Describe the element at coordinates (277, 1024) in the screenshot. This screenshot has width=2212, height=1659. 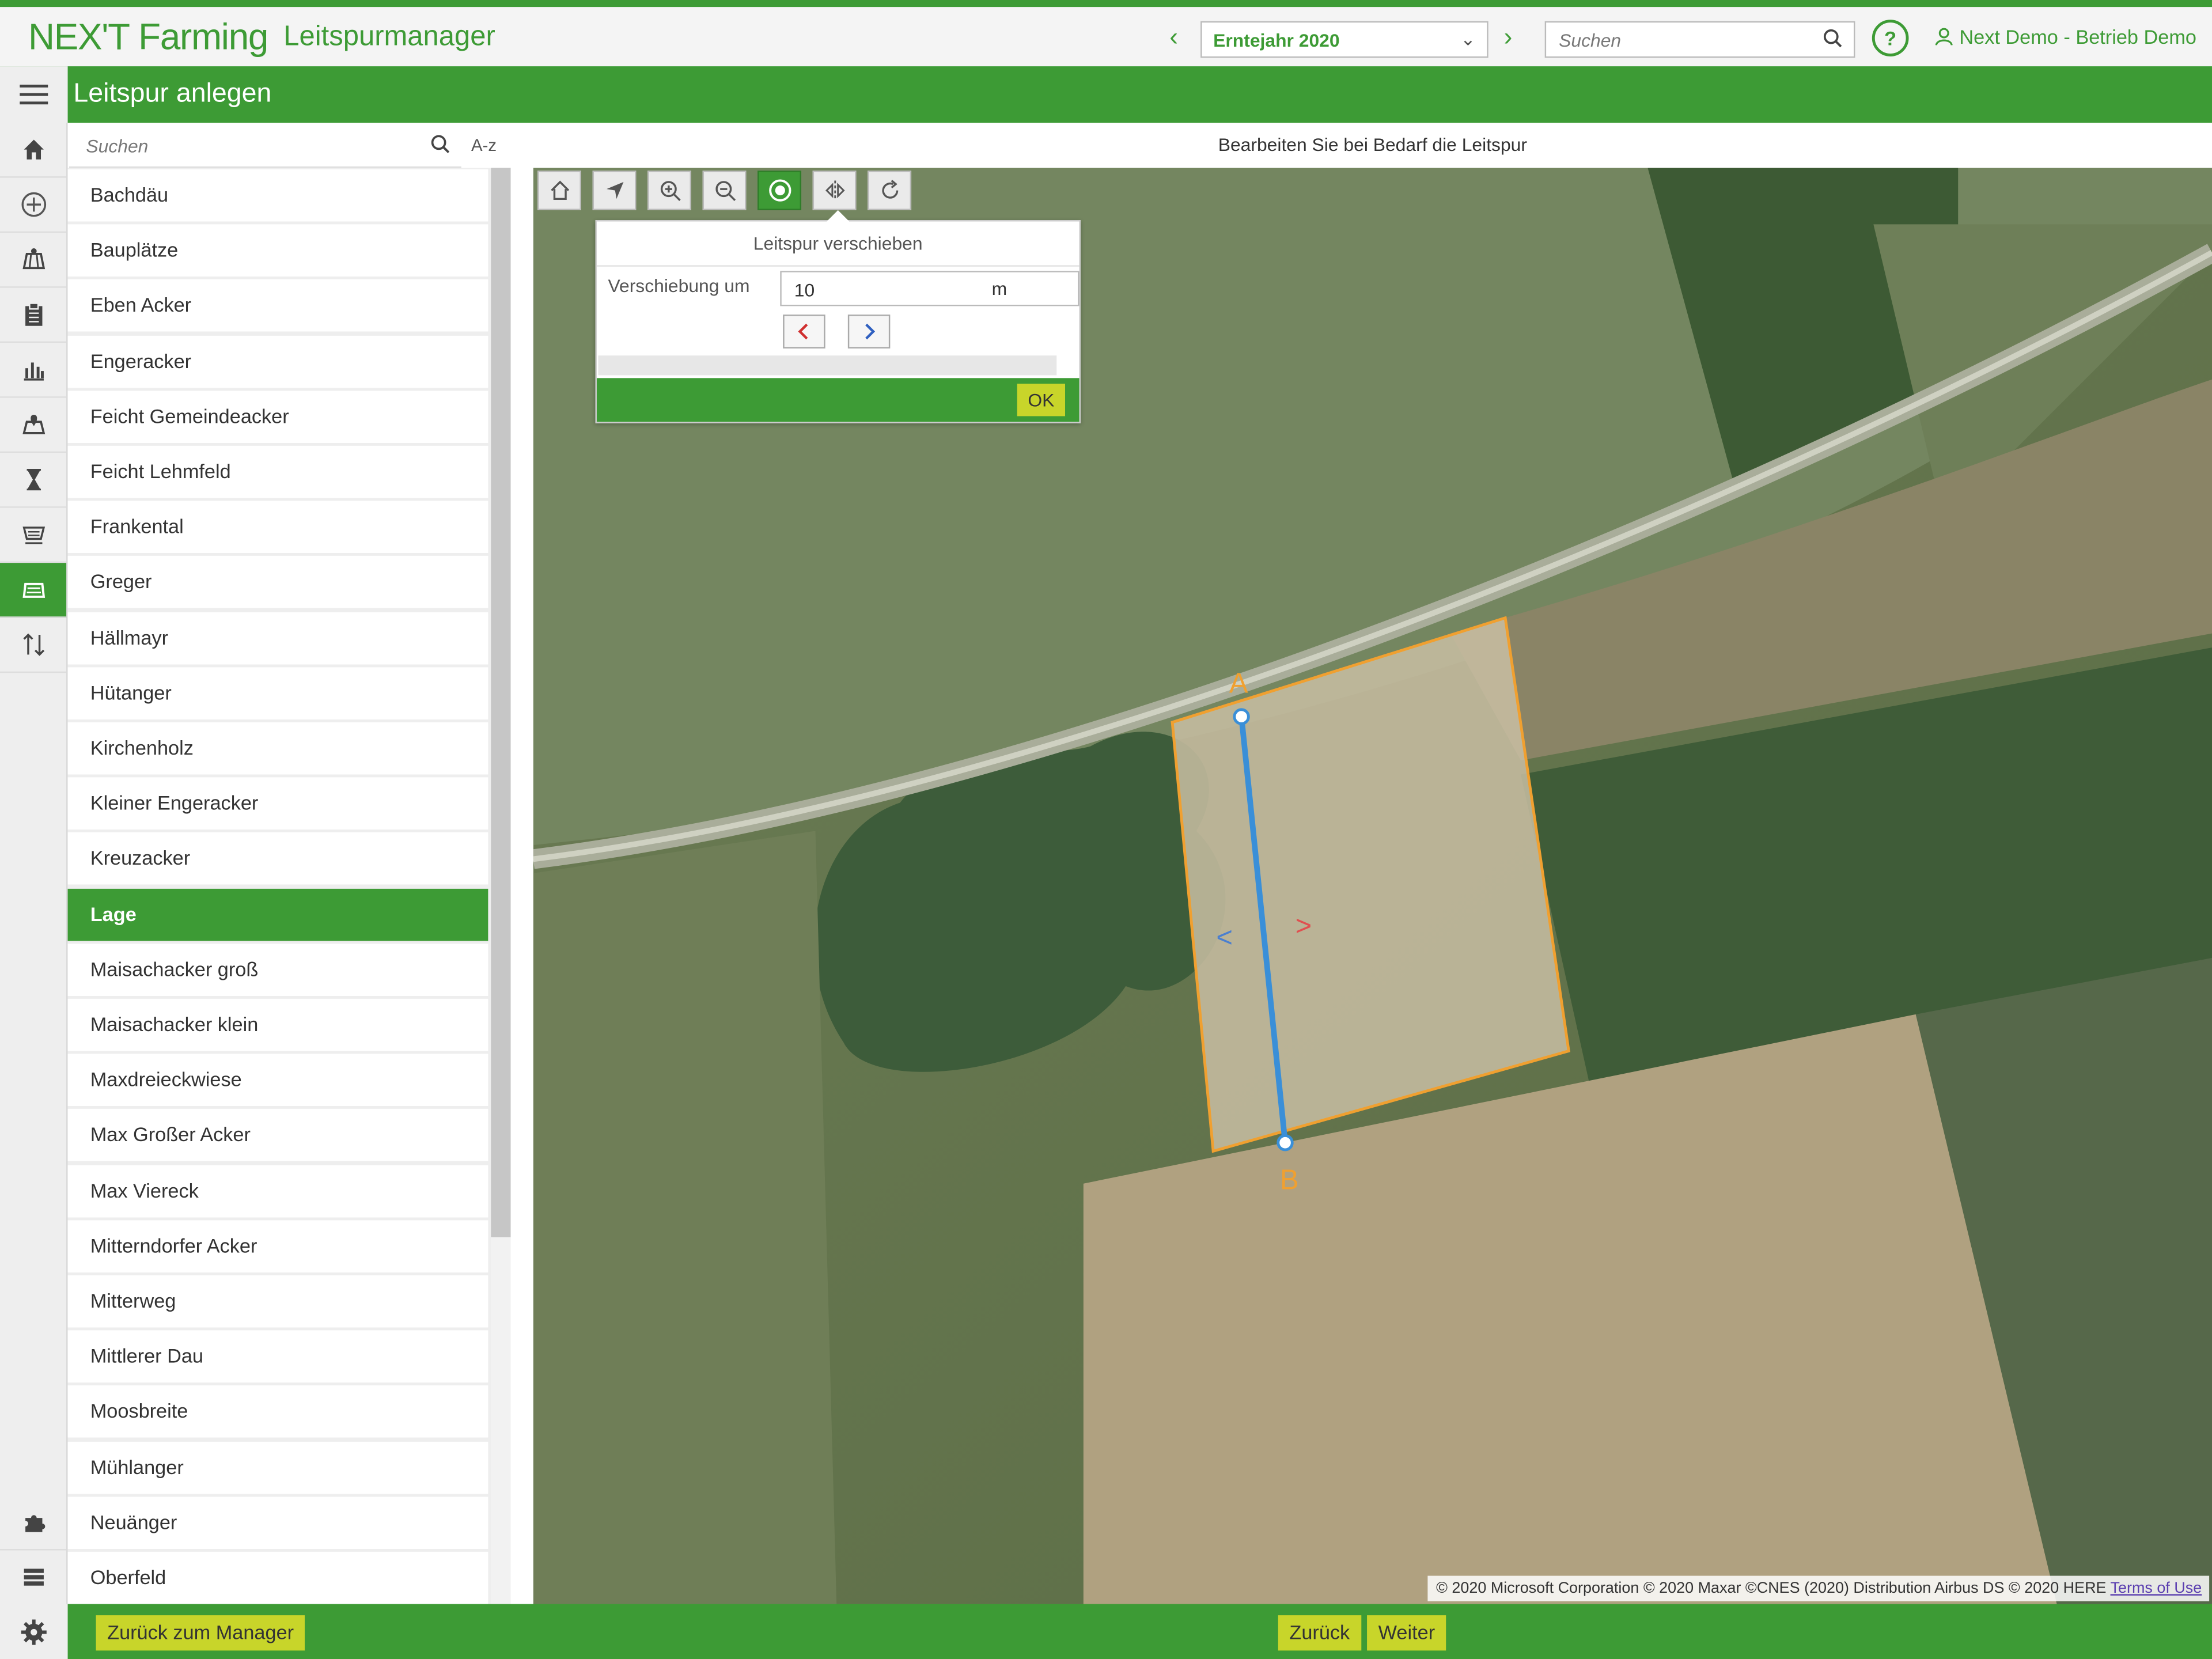
I see `list-item: Maisachacker klein` at that location.